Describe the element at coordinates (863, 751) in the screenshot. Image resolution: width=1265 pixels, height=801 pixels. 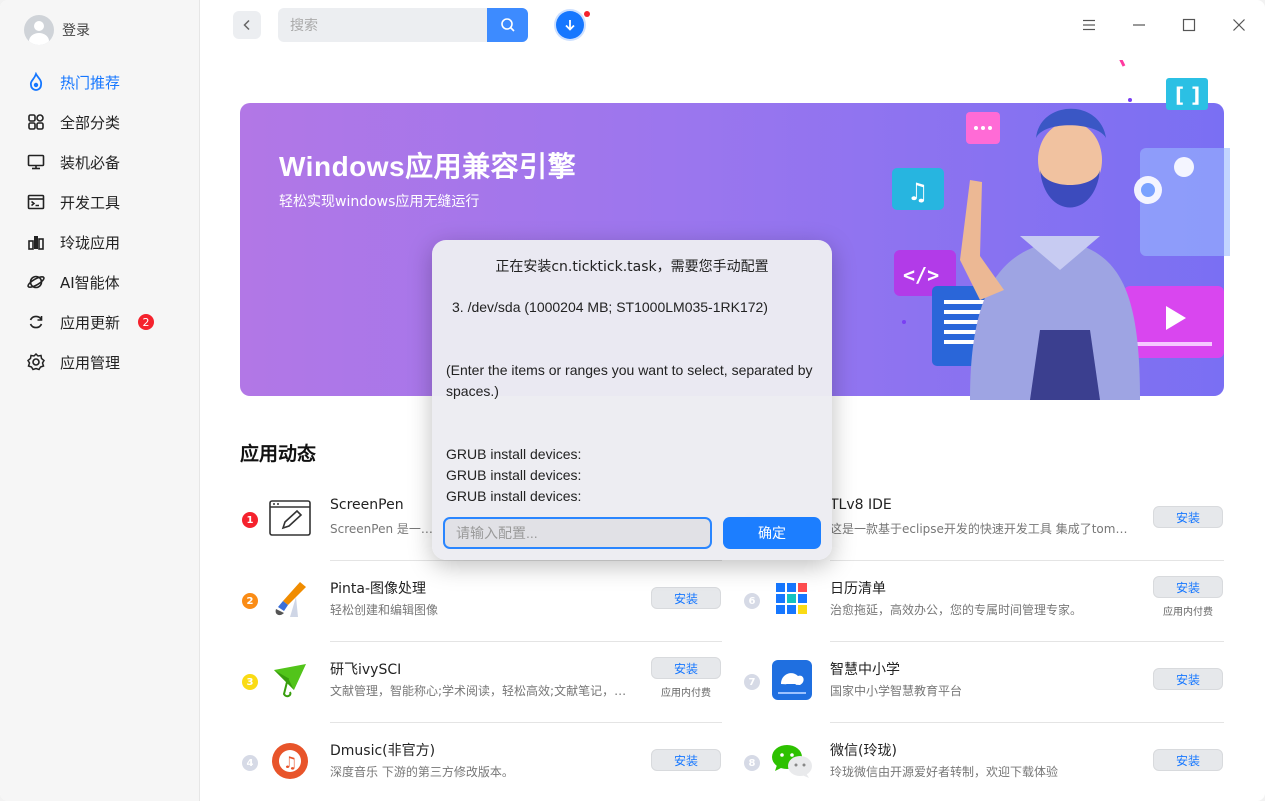
I see `app-name: 微信(玲珑)` at that location.